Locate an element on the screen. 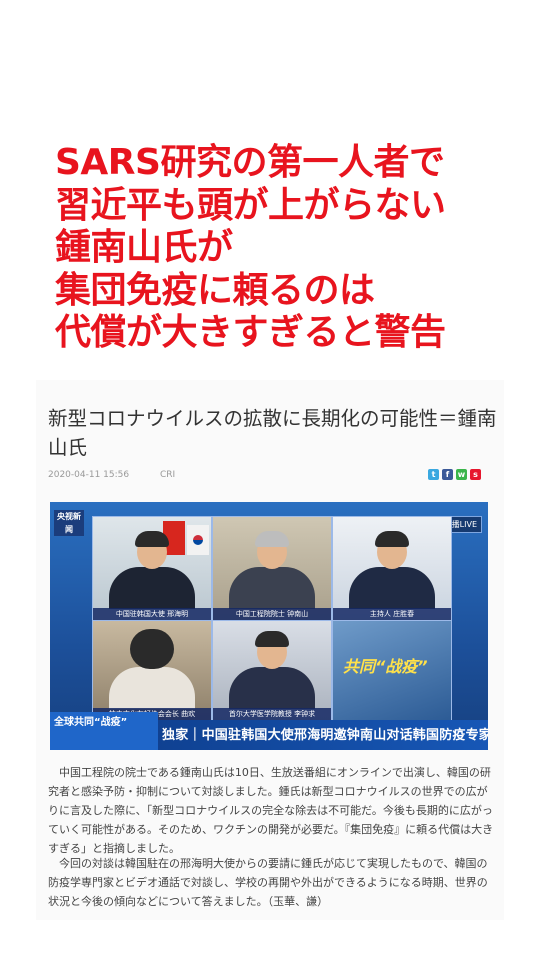  headline-line: SARS研究の第一人者で is located at coordinates (250, 162).